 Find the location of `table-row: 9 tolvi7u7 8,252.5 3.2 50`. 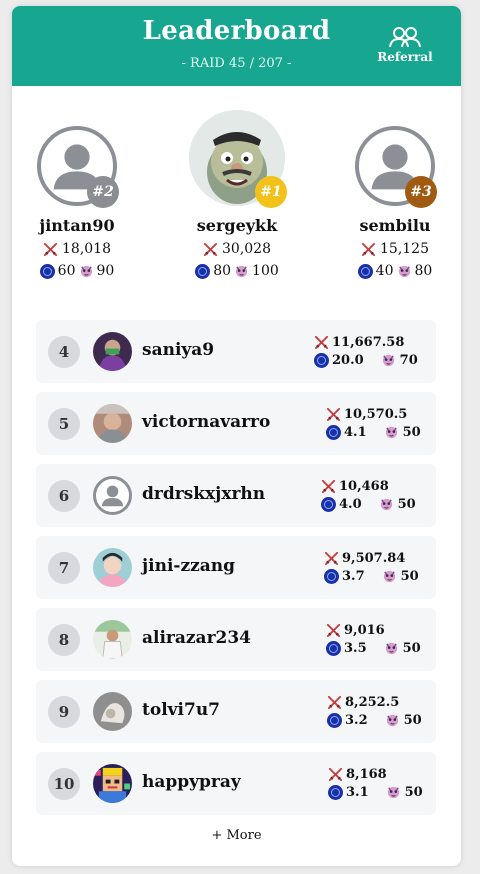

table-row: 9 tolvi7u7 8,252.5 3.2 50 is located at coordinates (236, 711).